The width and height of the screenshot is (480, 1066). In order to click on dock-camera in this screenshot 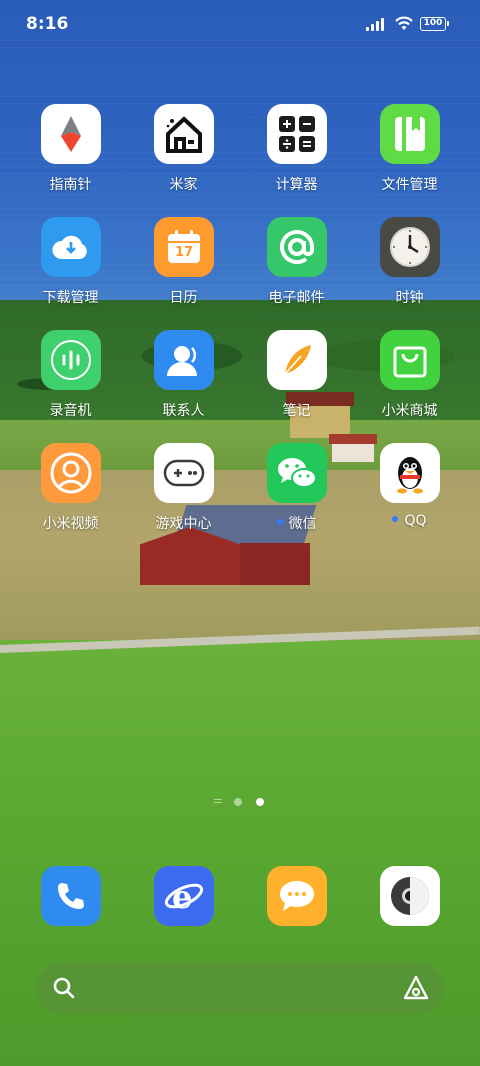, I will do `click(409, 896)`.